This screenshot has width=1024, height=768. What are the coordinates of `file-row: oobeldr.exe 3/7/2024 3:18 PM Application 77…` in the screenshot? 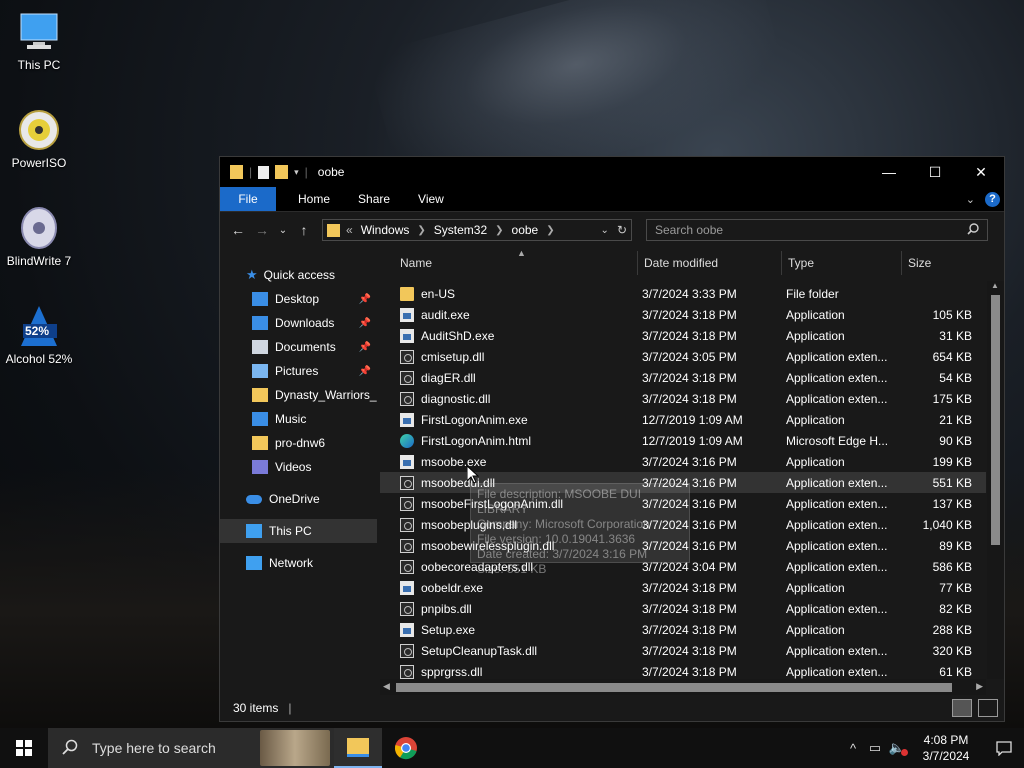 It's located at (683, 587).